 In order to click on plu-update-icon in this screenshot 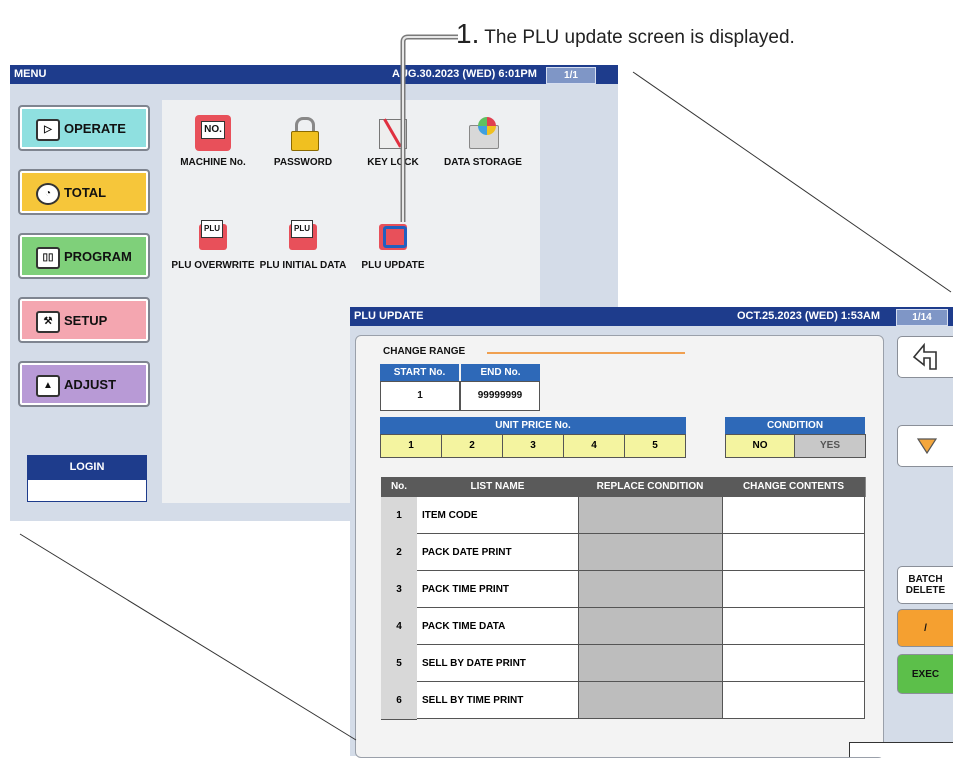, I will do `click(393, 236)`.